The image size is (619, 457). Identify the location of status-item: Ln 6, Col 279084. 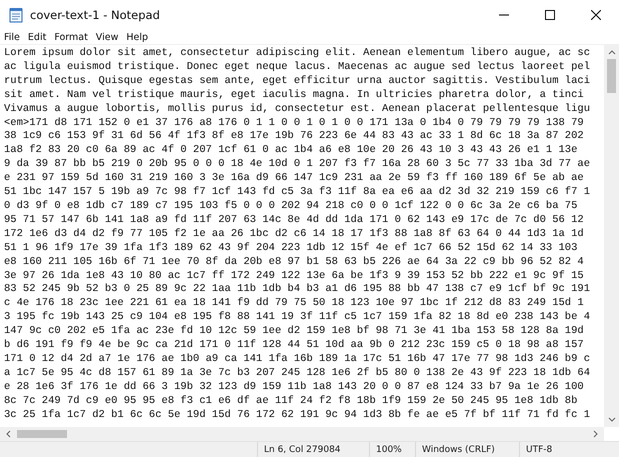
(313, 449).